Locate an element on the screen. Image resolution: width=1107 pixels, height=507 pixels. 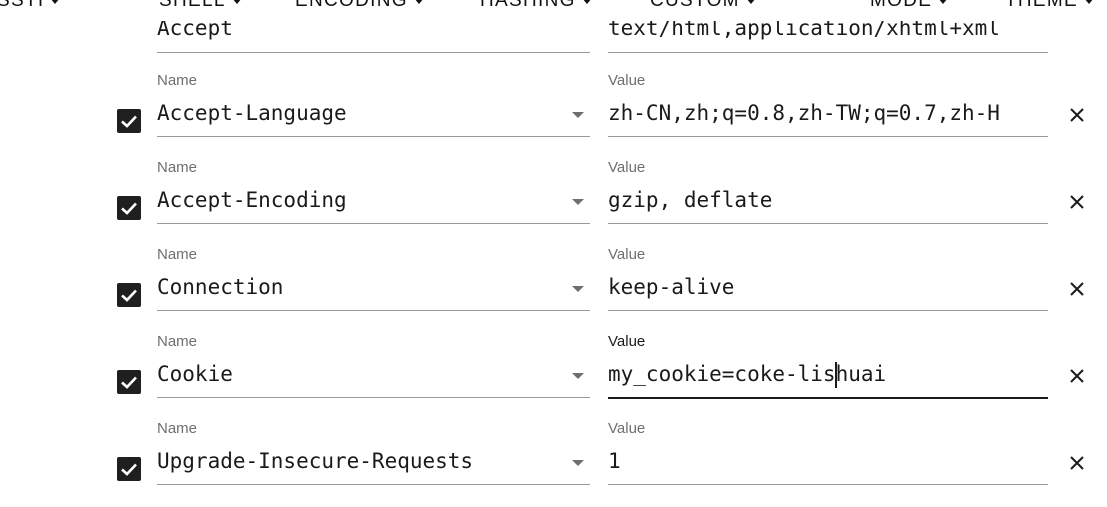
header-value-field-focused: Value my_cookie=coke-lishuai is located at coordinates (828, 366).